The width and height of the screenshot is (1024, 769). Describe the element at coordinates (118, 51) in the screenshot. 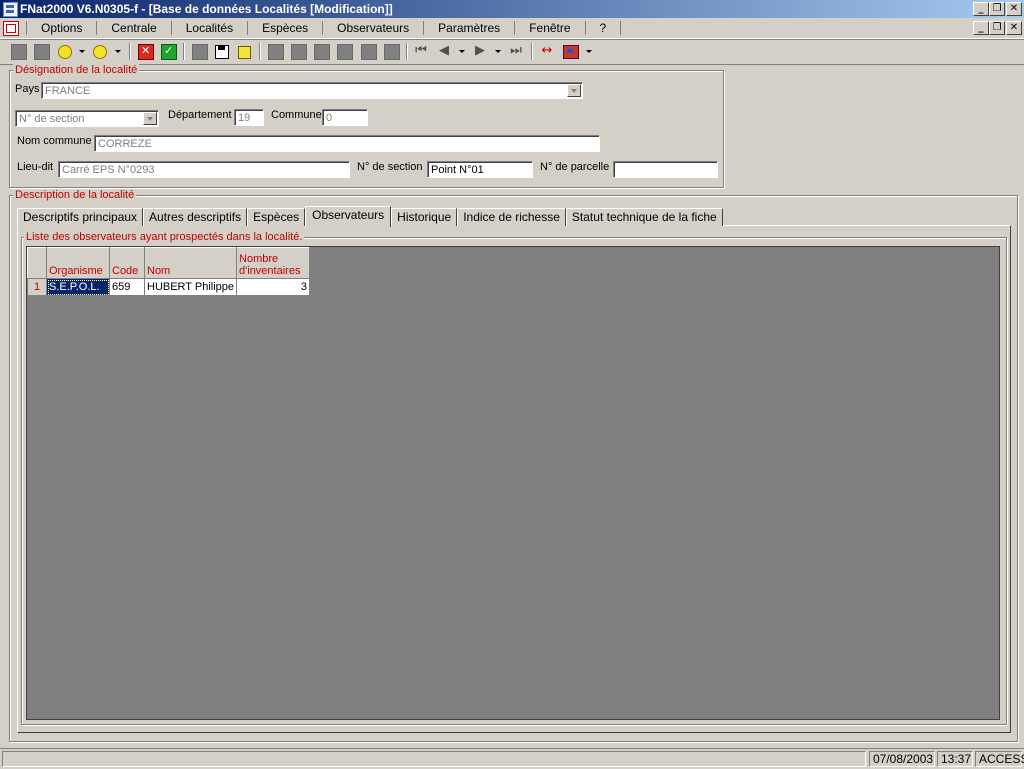

I see `filter-dropdown-icon` at that location.